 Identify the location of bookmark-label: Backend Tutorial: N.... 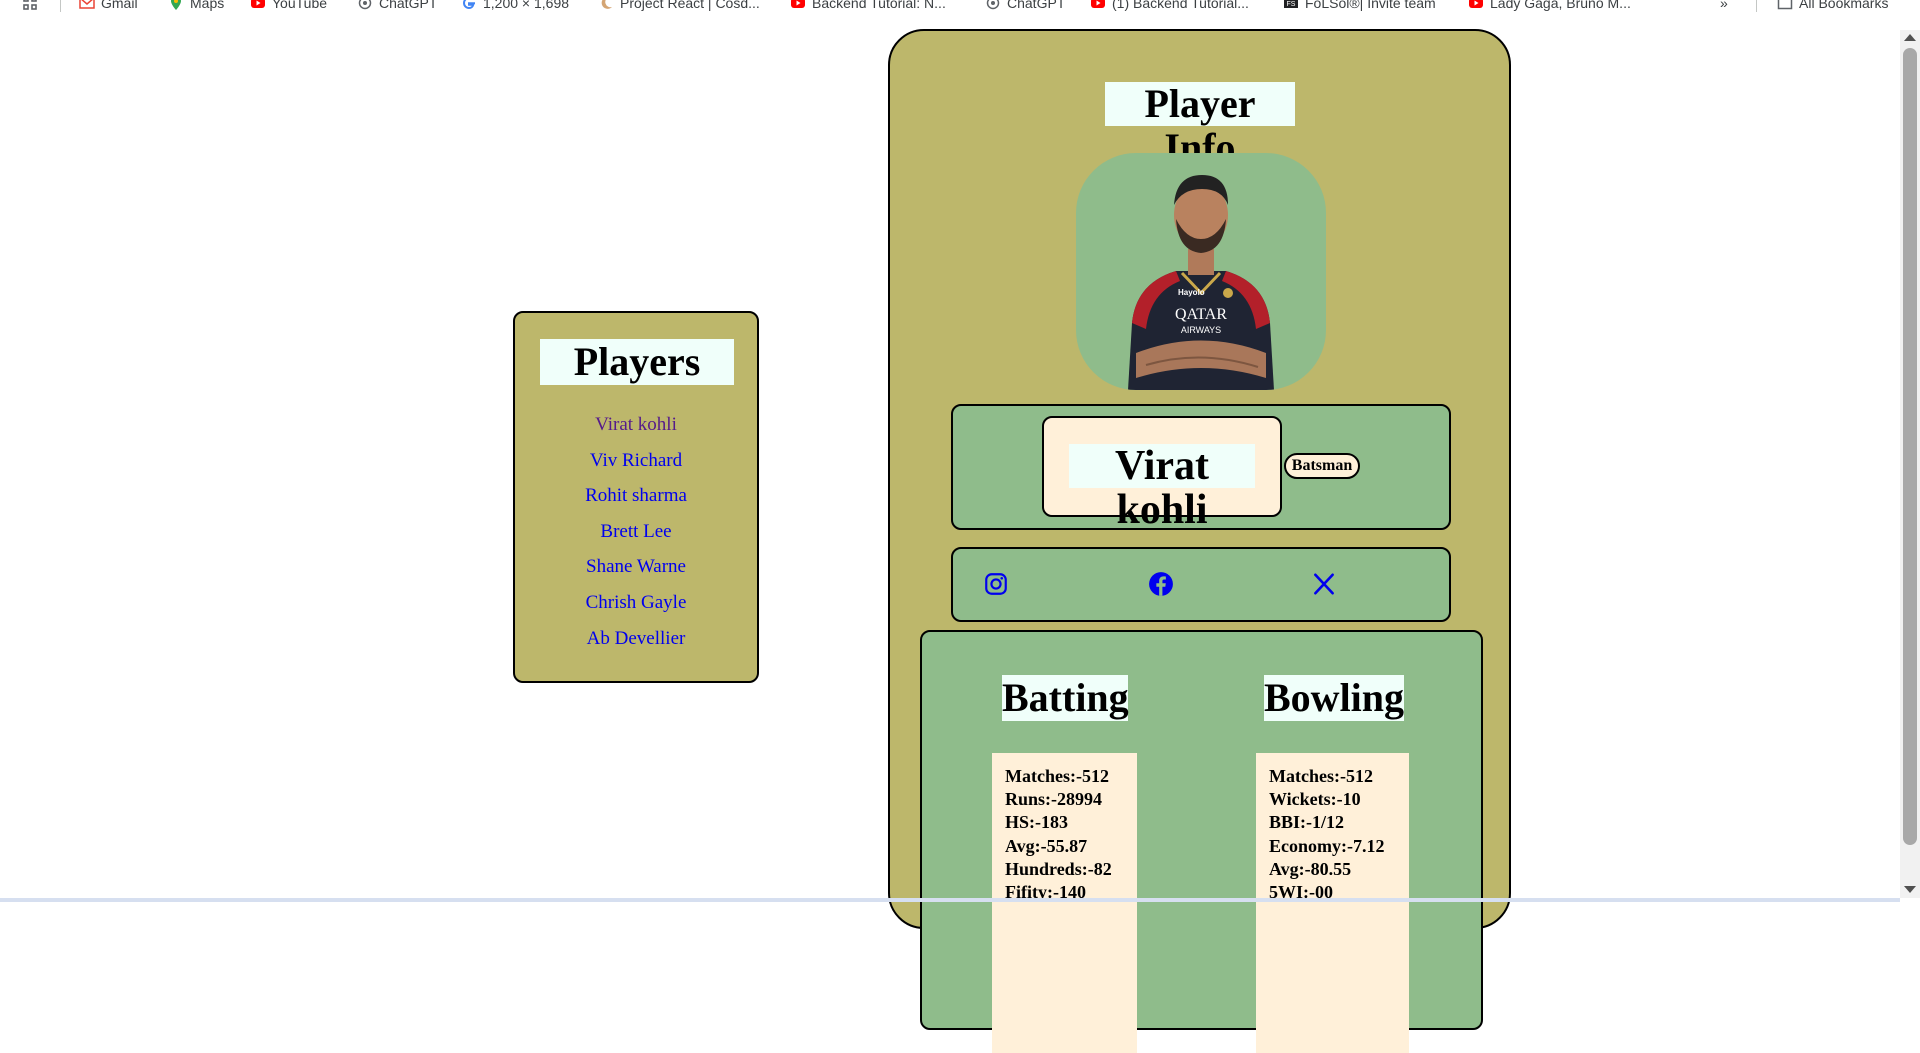
(879, 5).